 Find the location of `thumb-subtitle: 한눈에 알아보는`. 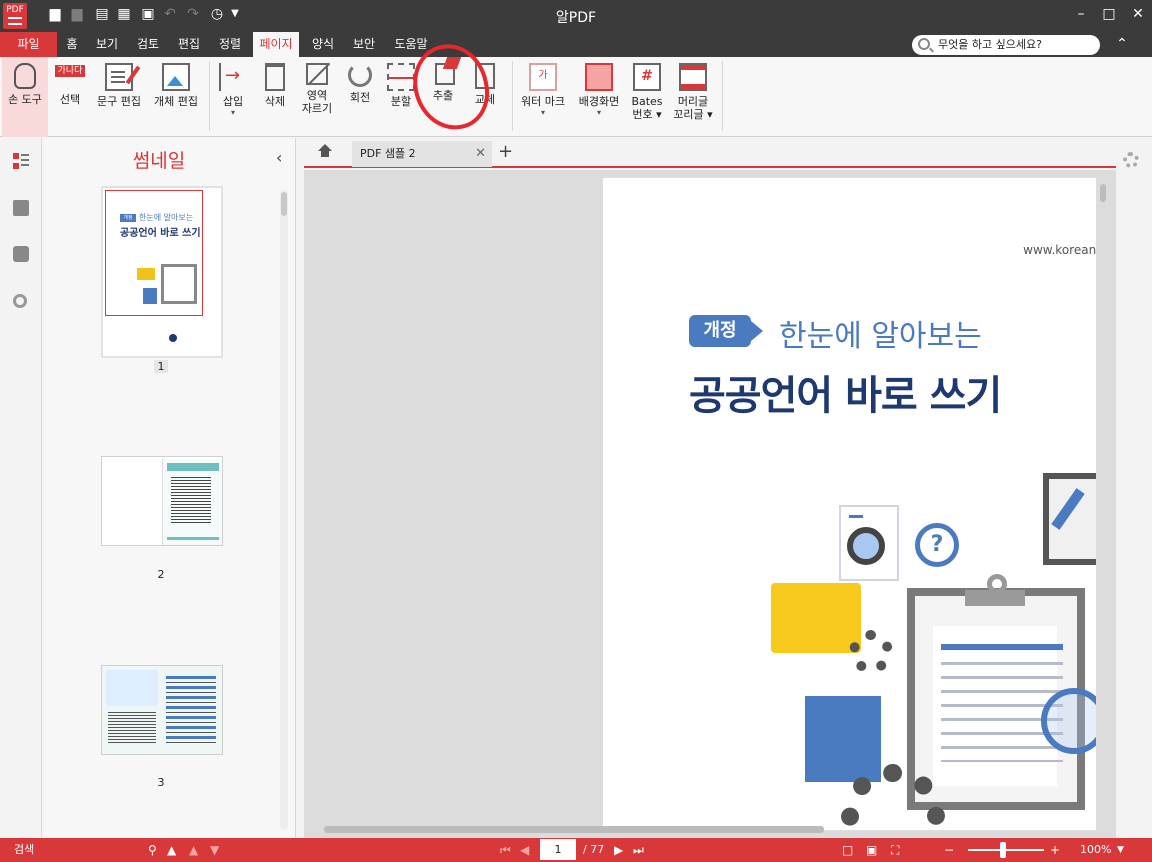

thumb-subtitle: 한눈에 알아보는 is located at coordinates (166, 217).